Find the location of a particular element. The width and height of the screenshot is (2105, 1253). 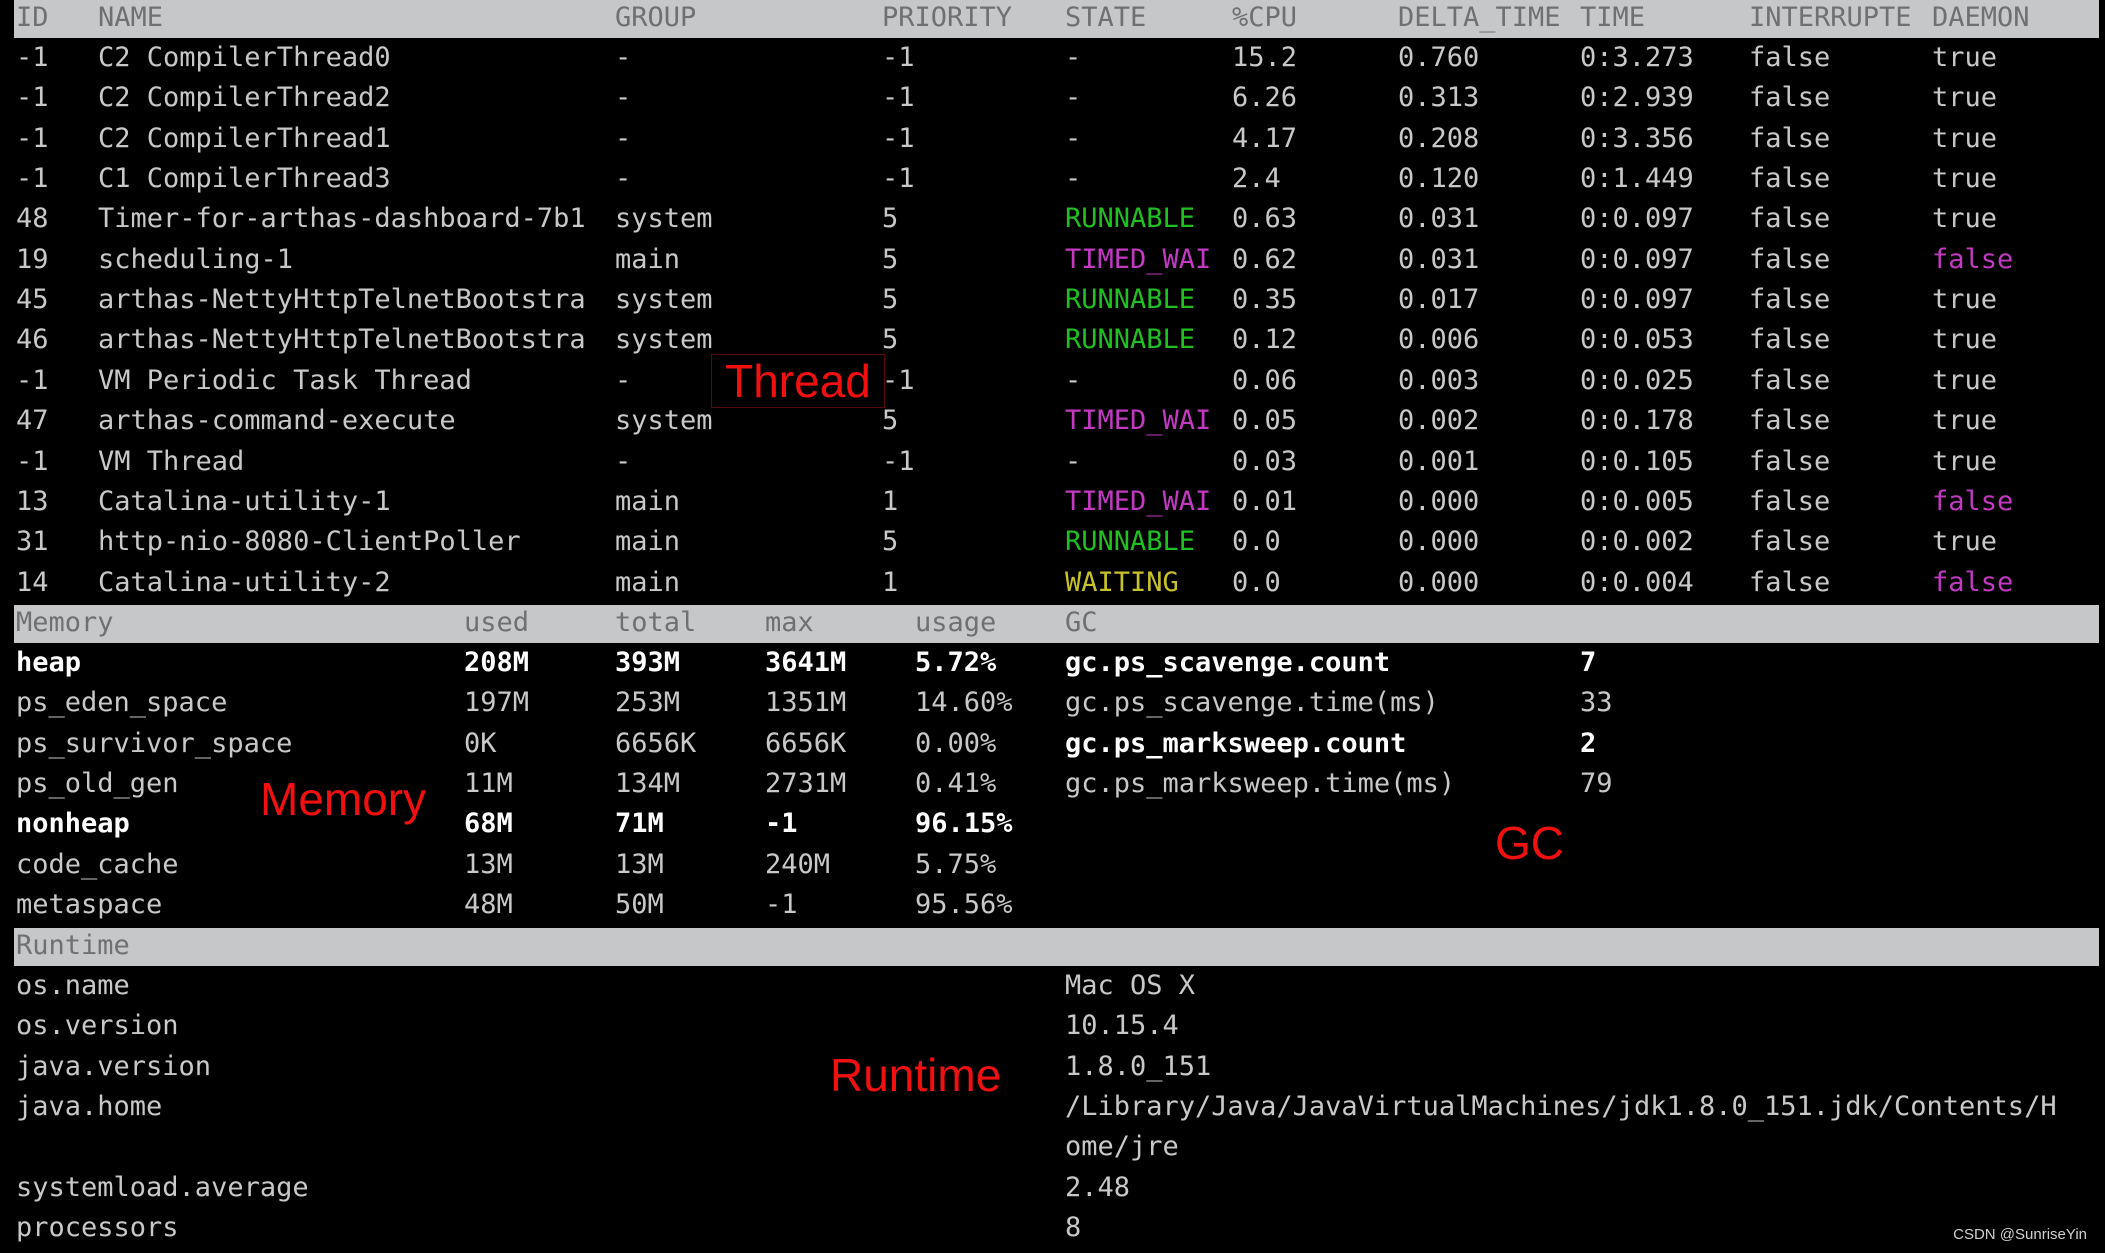

memory-used-cell: 48M is located at coordinates (488, 904).